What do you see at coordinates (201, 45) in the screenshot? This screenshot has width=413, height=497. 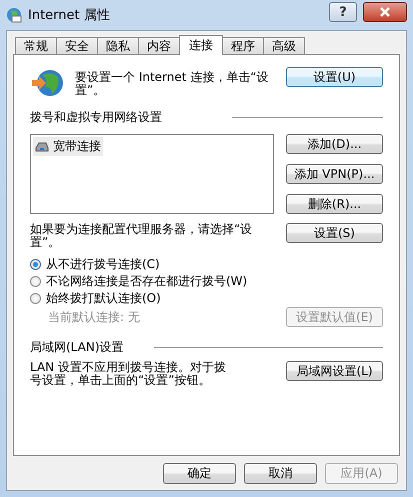 I see `tab: 连接` at bounding box center [201, 45].